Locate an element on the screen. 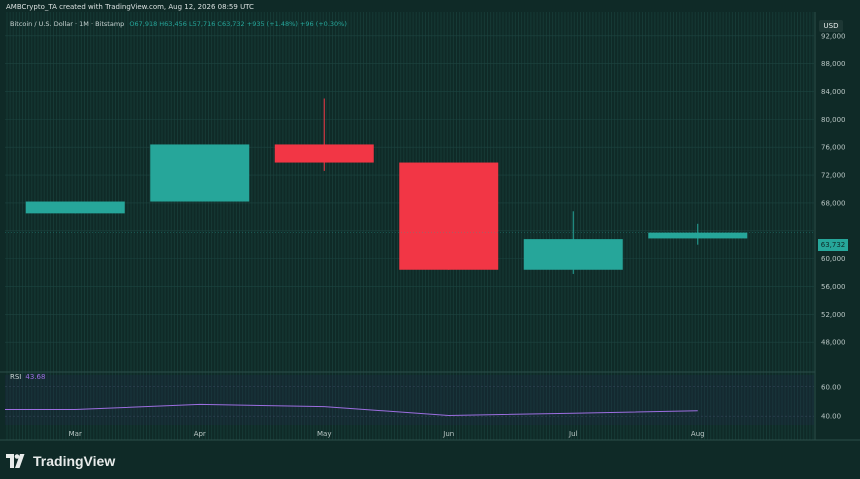  price-tick-label: 92,000 is located at coordinates (833, 36).